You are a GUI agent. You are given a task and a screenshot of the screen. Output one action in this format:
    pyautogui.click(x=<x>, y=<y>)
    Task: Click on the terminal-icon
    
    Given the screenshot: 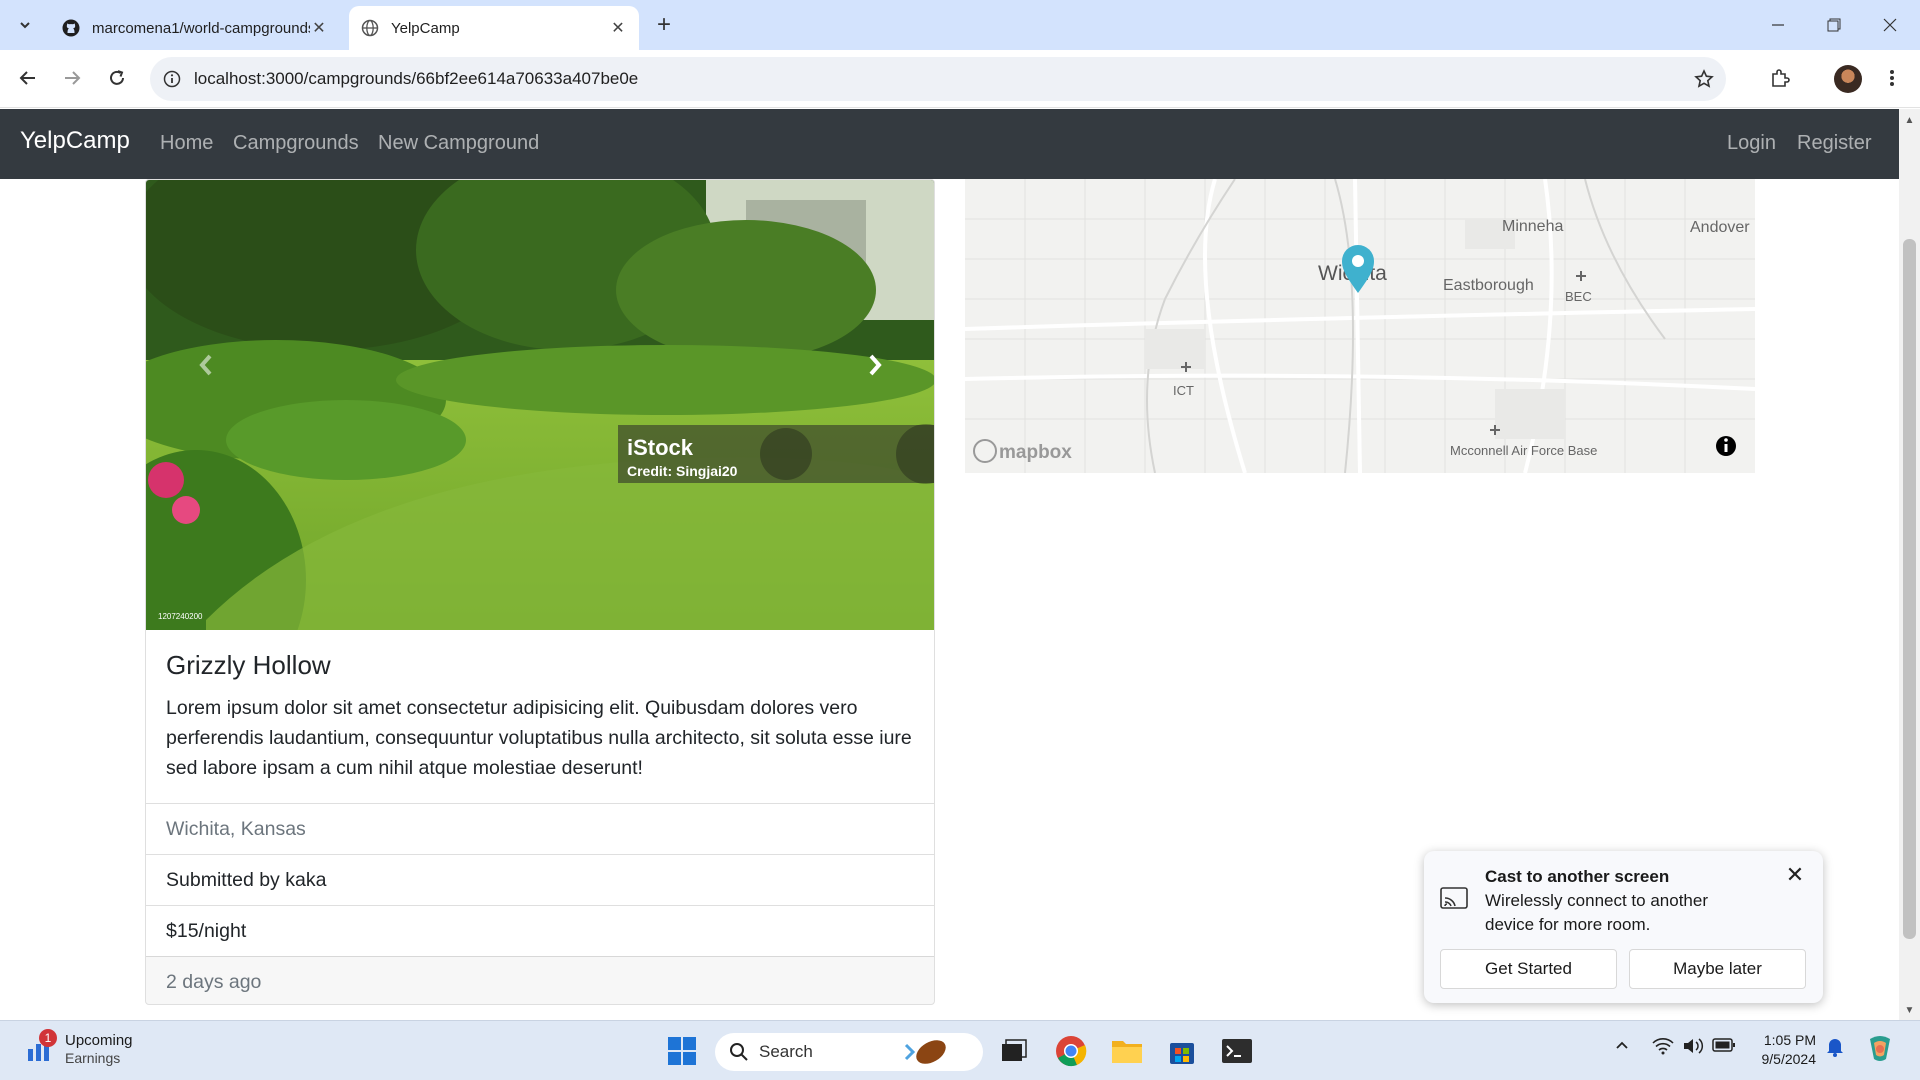 What is the action you would take?
    pyautogui.click(x=1237, y=1051)
    